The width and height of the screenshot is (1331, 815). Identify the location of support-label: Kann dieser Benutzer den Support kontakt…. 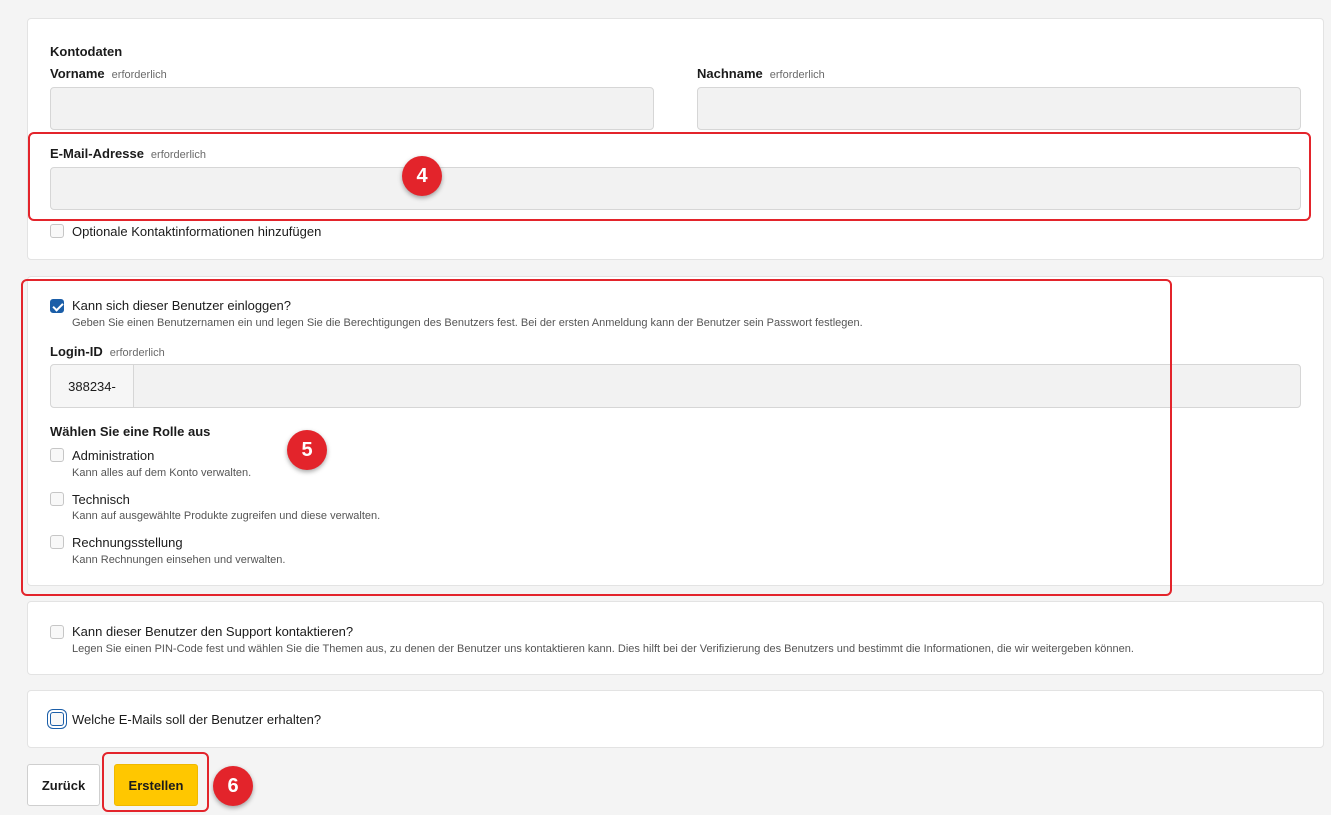
(212, 631).